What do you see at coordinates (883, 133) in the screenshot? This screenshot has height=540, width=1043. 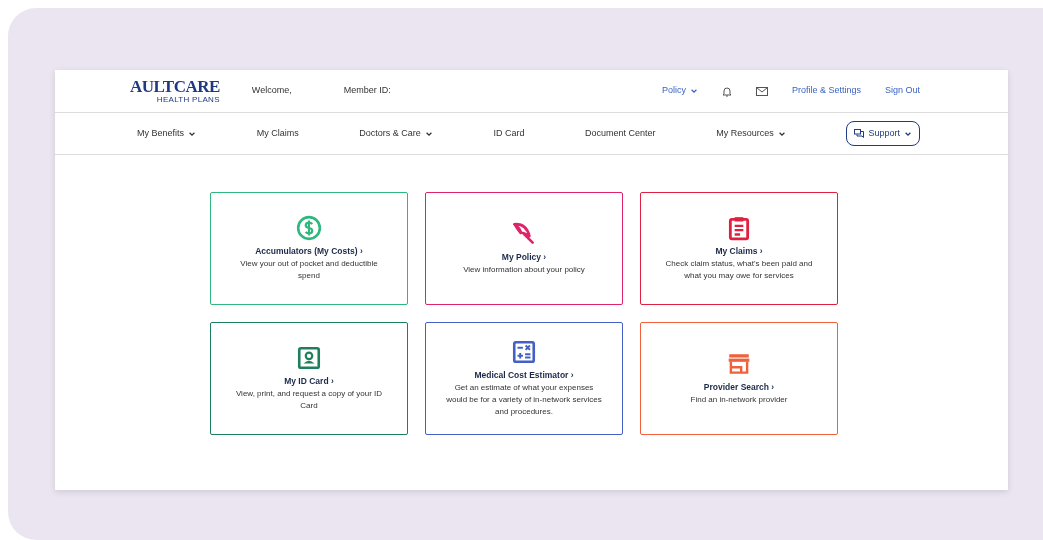 I see `support-button: Support` at bounding box center [883, 133].